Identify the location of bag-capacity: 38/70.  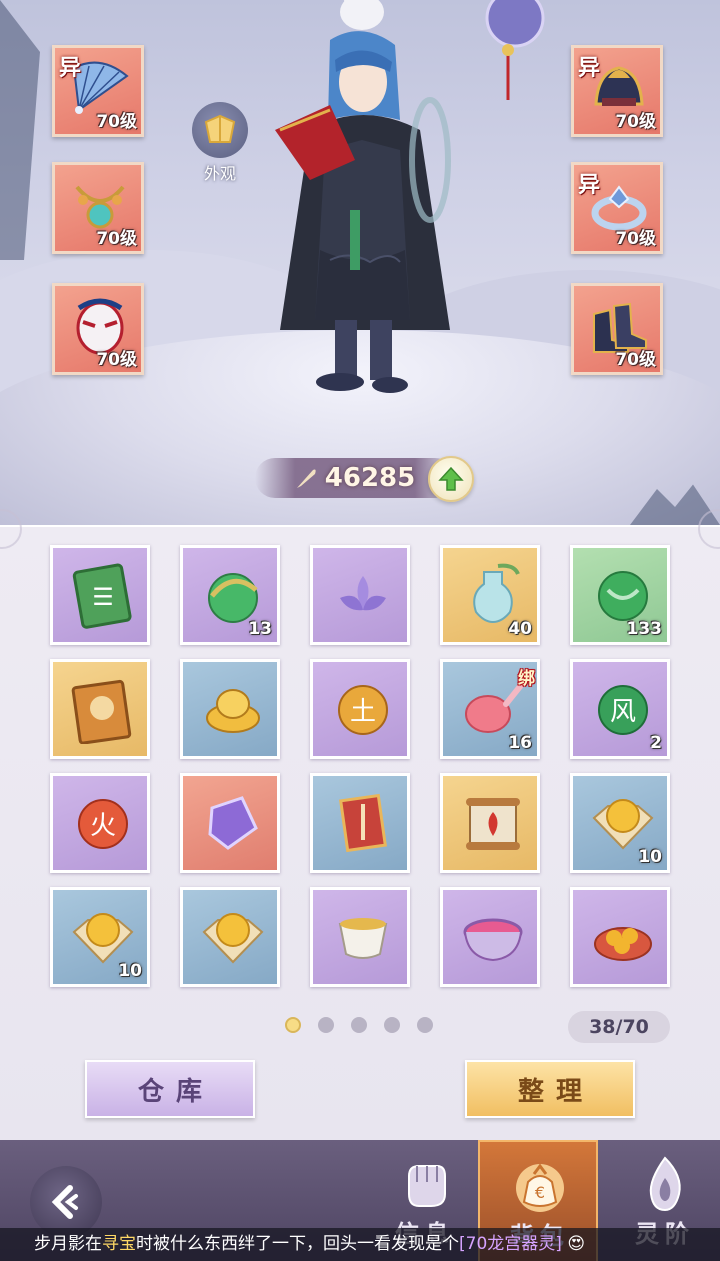
(619, 1027).